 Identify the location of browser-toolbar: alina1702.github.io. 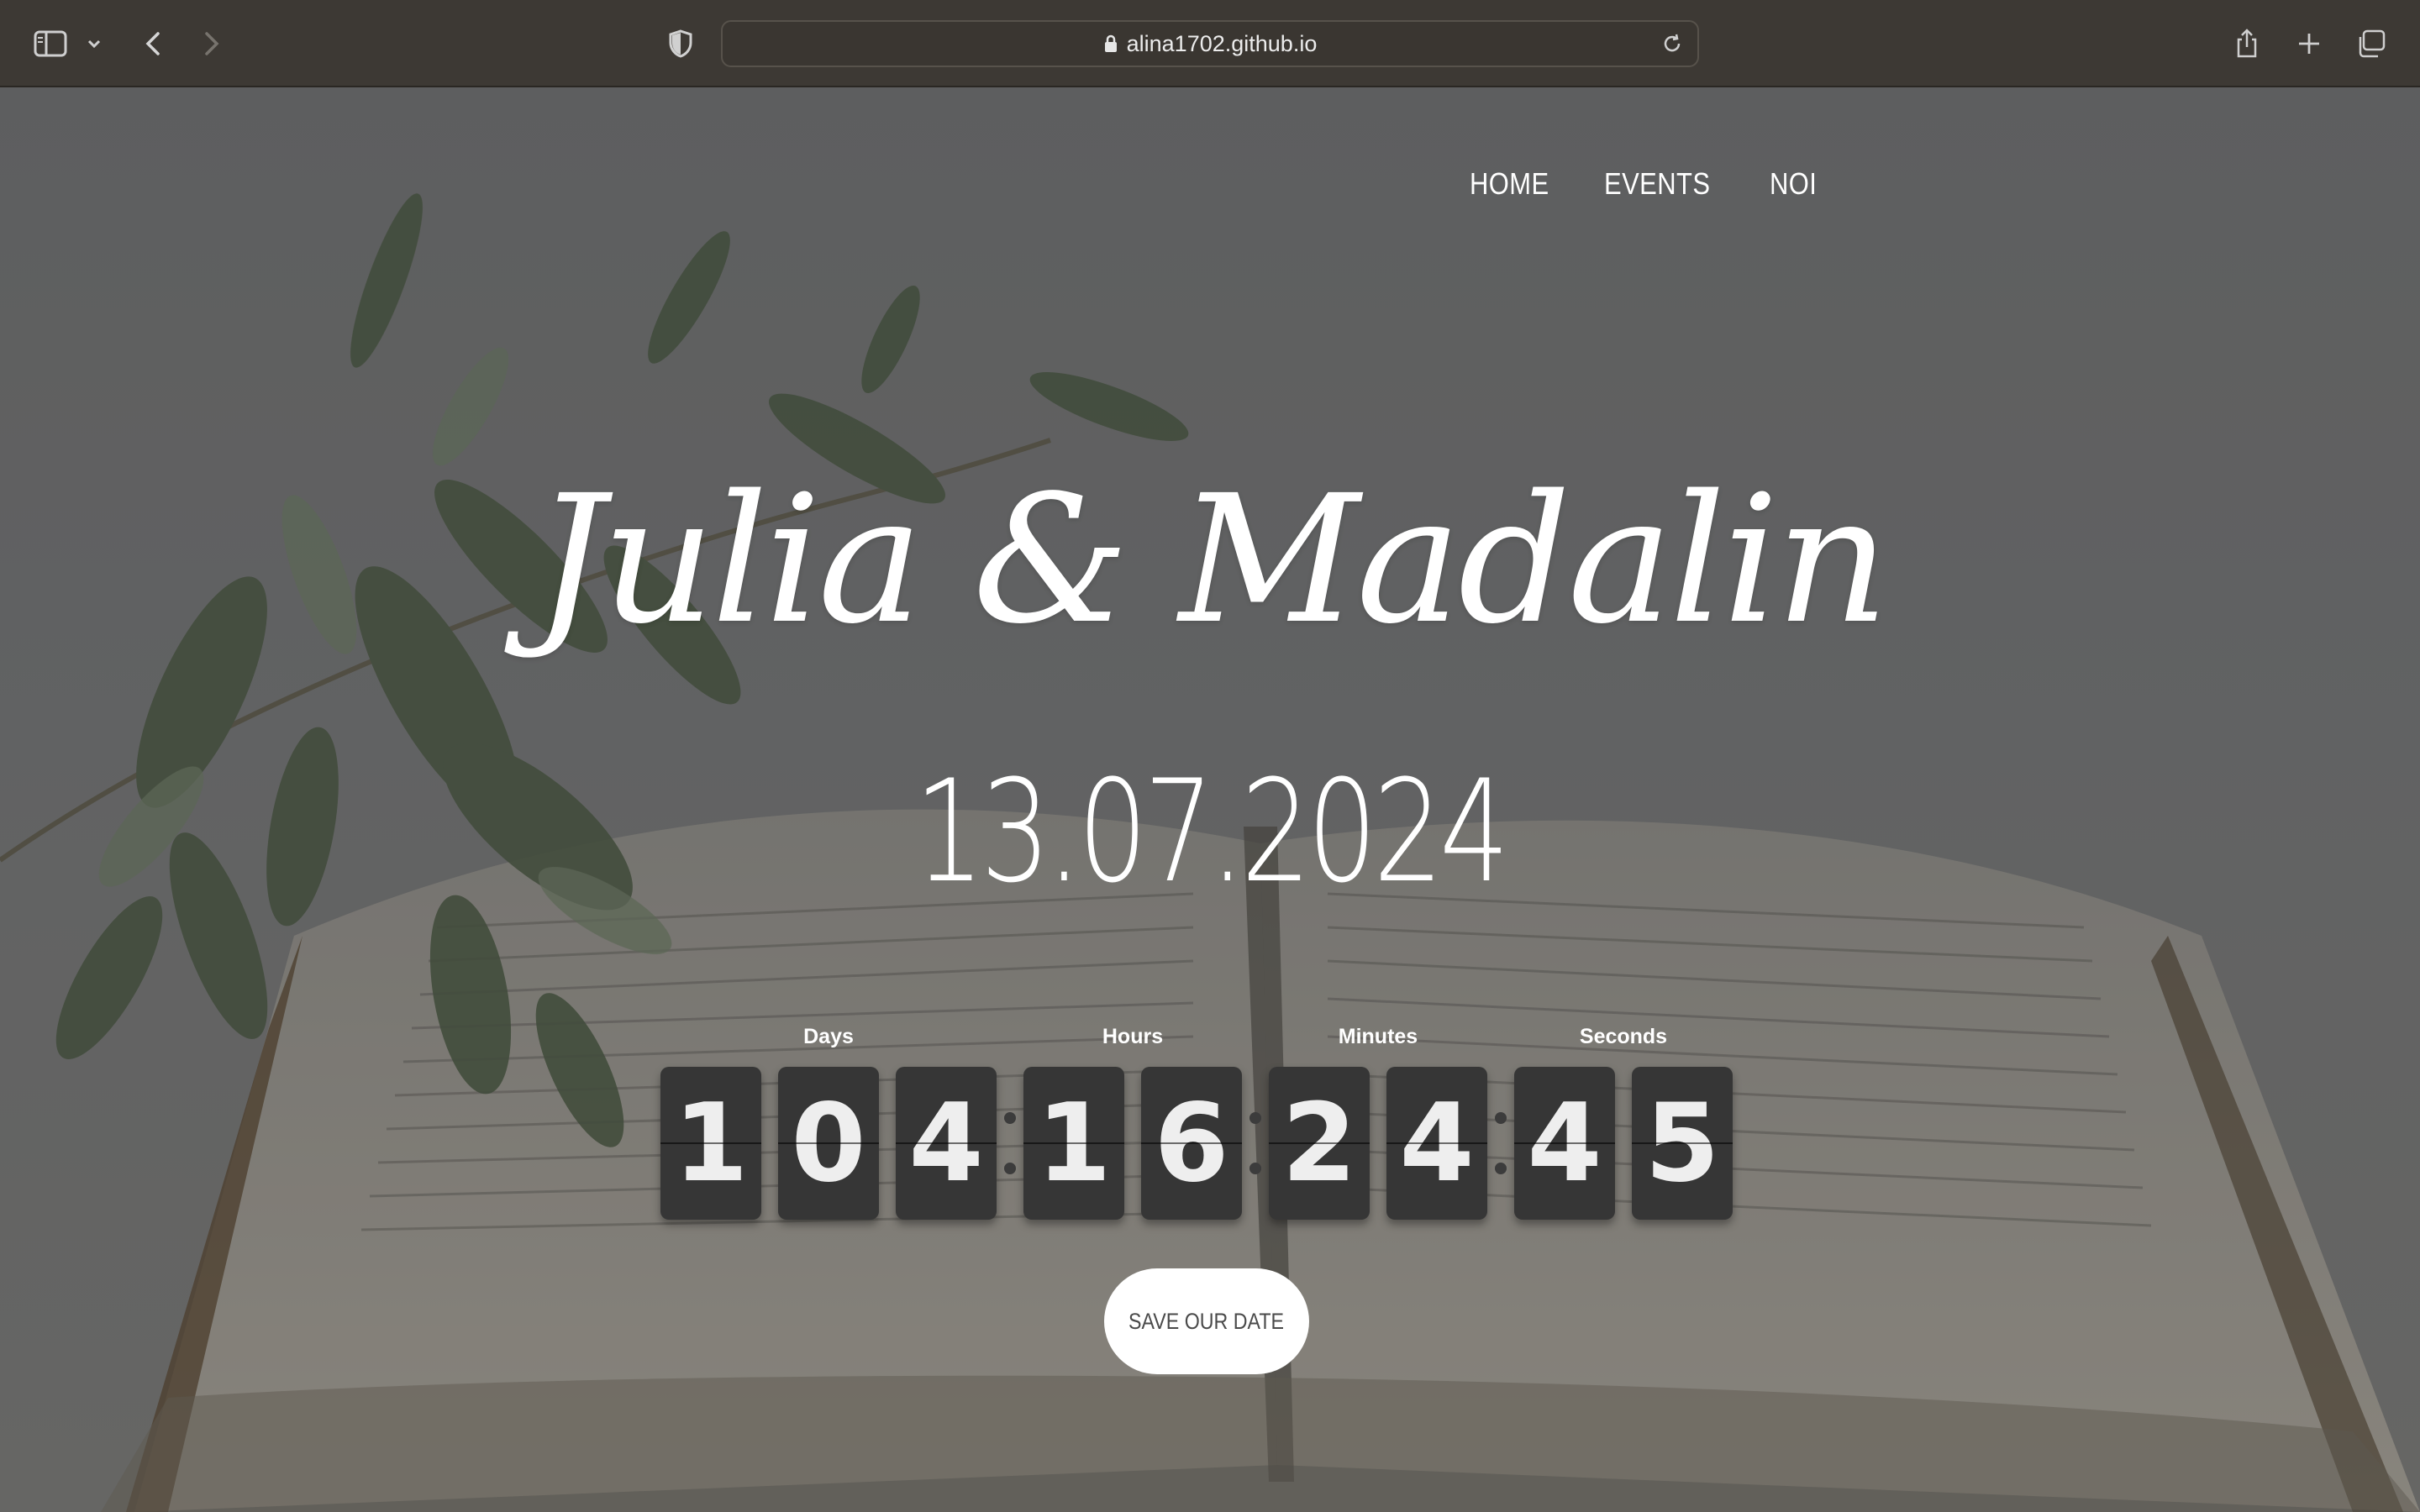
(1210, 43).